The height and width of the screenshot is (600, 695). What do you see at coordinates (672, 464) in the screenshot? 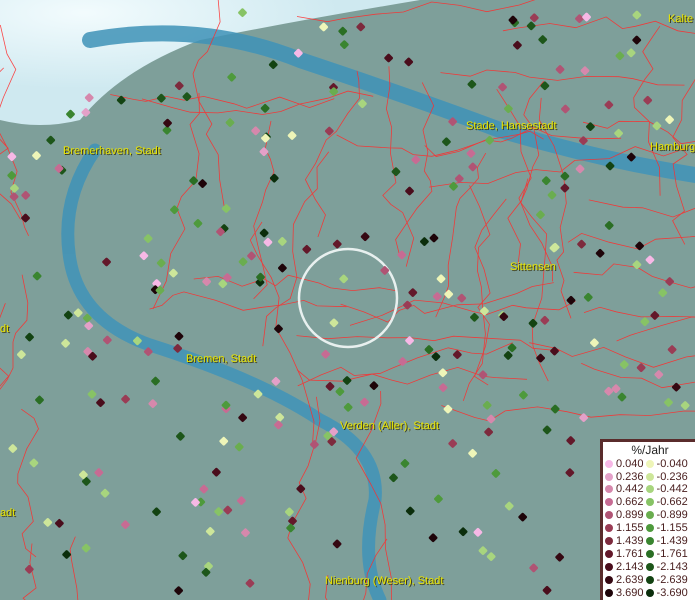
I see `legend-value: -0.040` at bounding box center [672, 464].